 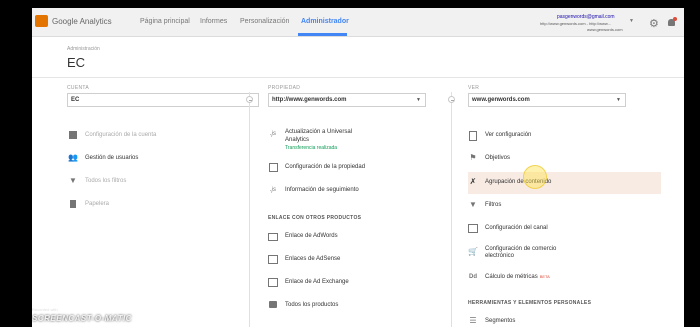 I want to click on section-herramientas: HERRAMIENTAS Y ELEMENTOS PERSONALES, so click(x=530, y=303).